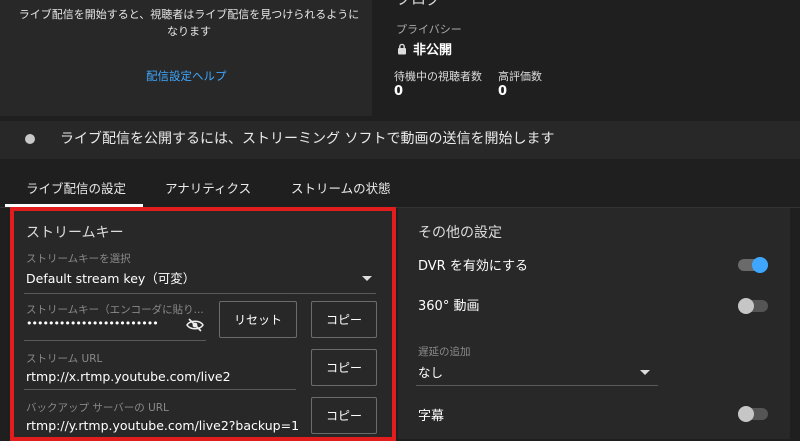  What do you see at coordinates (30, 139) in the screenshot?
I see `status-dot-icon` at bounding box center [30, 139].